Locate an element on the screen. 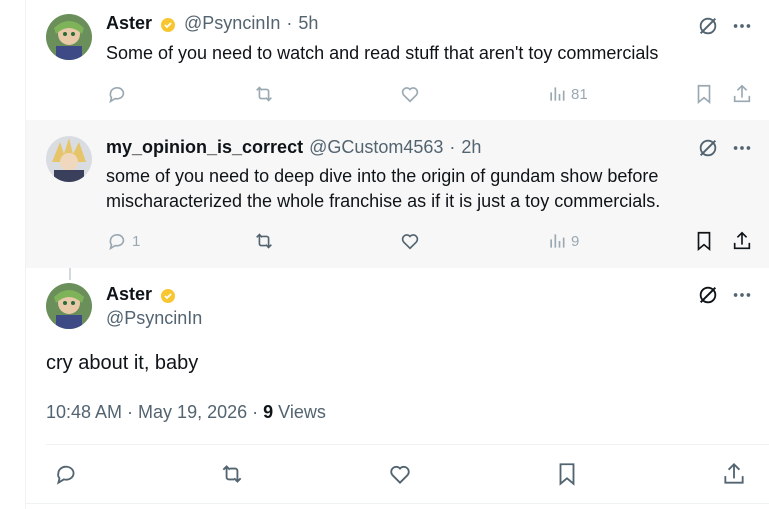 The width and height of the screenshot is (769, 509). views-label: Views is located at coordinates (302, 412).